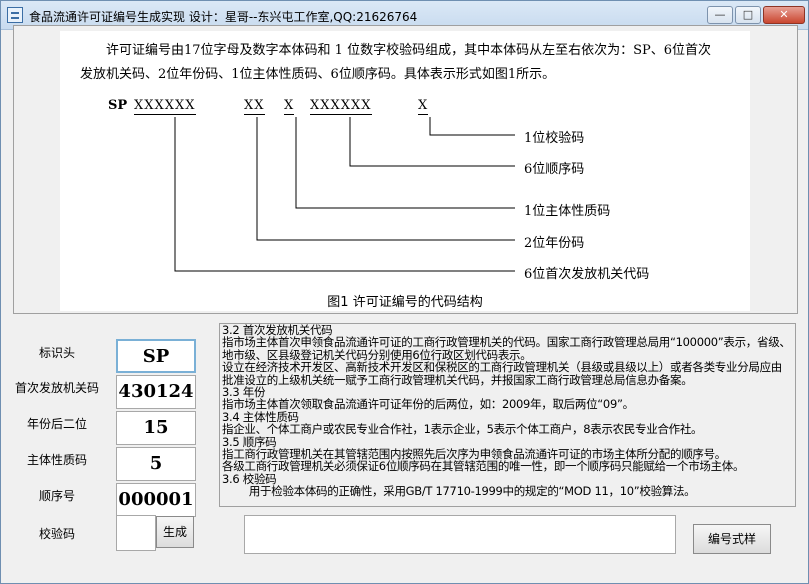  I want to click on leader-line-nature, so click(405, 163).